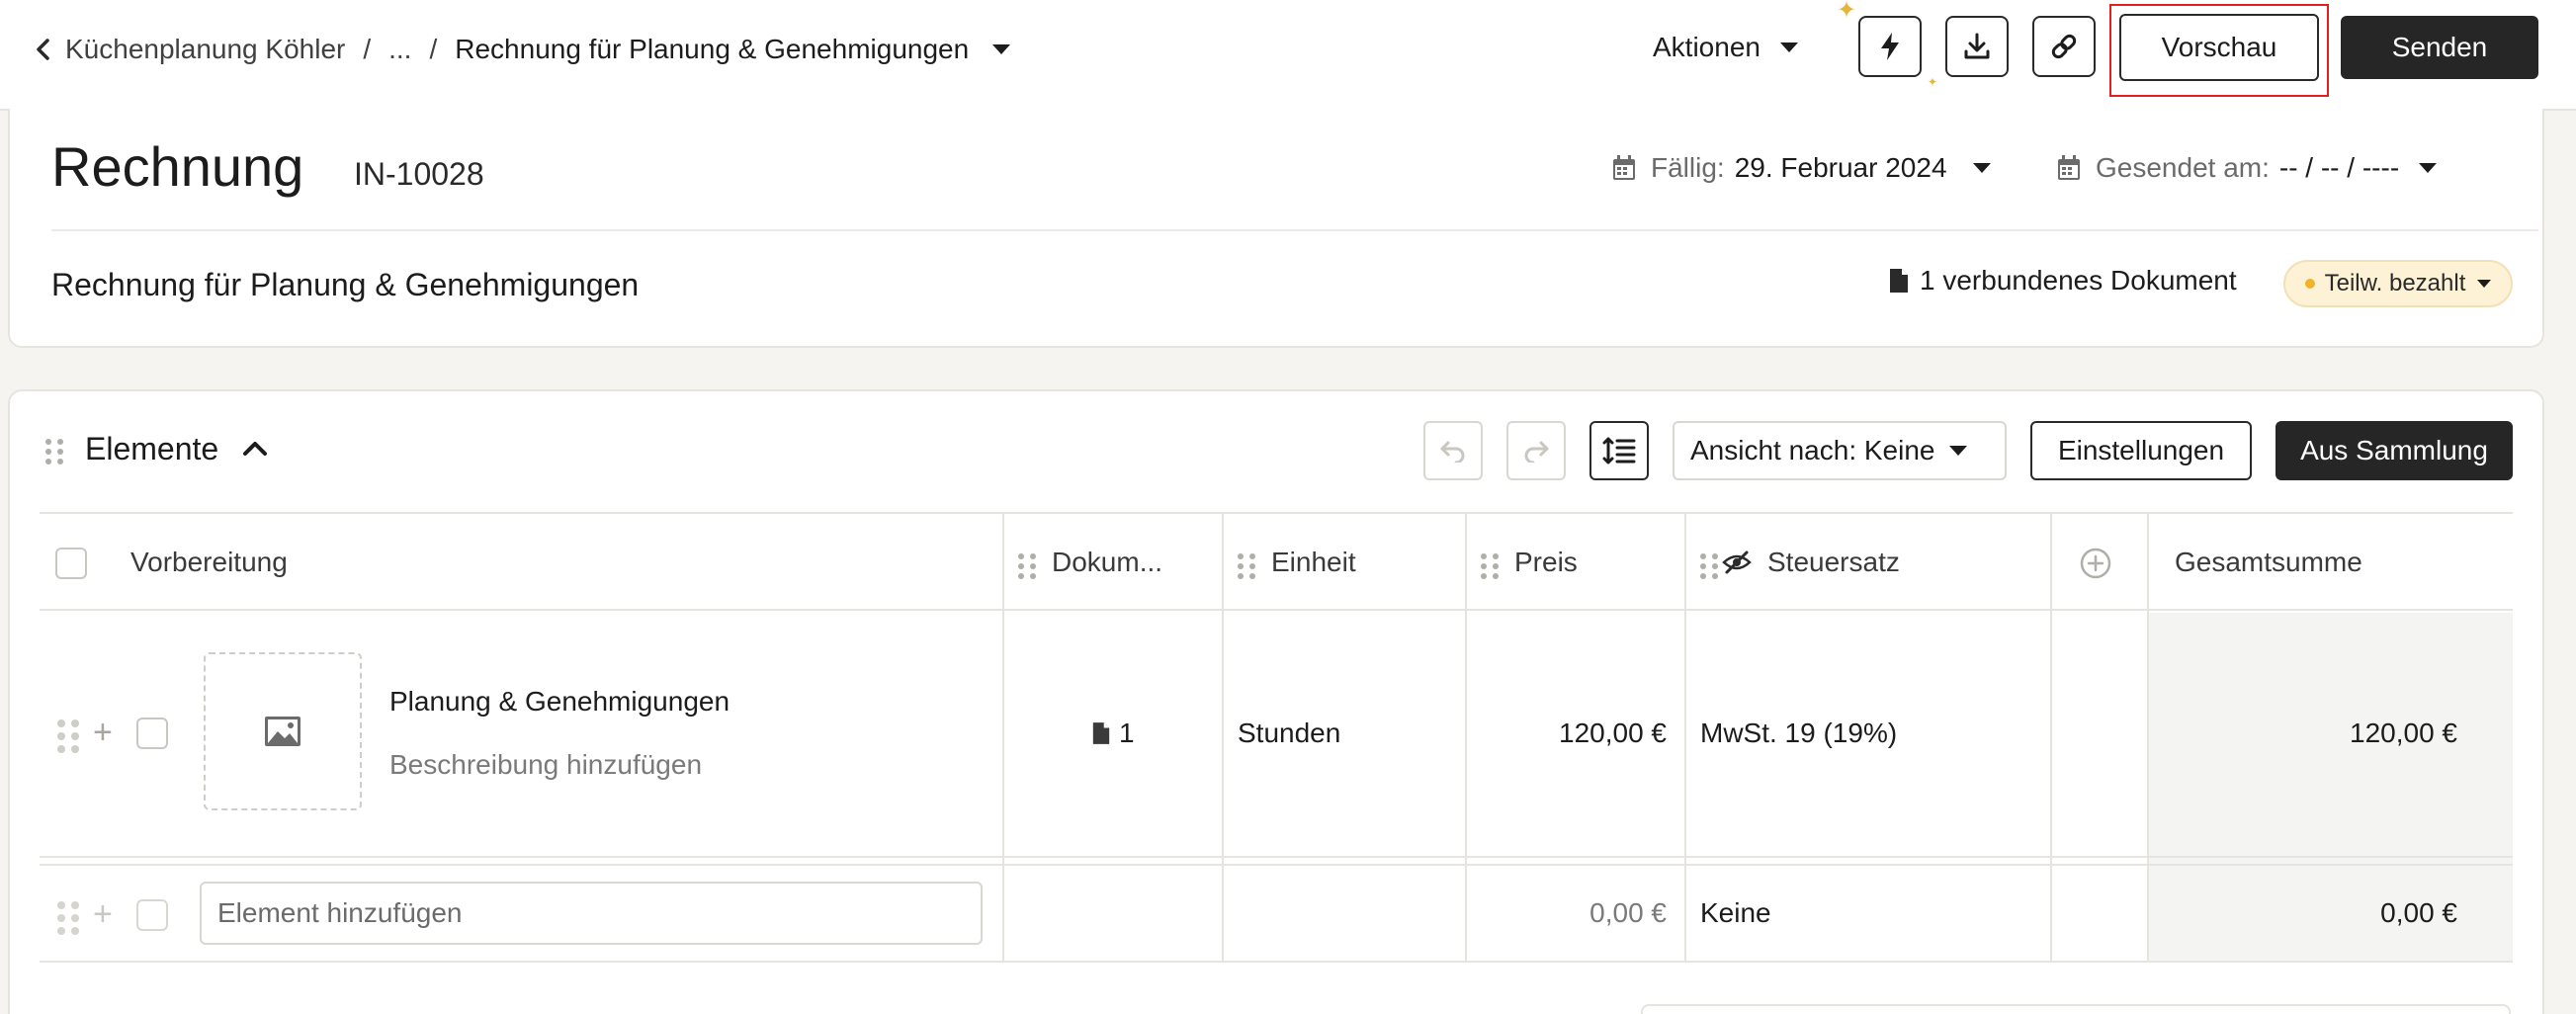 The width and height of the screenshot is (2576, 1014). What do you see at coordinates (2268, 563) in the screenshot?
I see `column-header-total: Gesamtsumme` at bounding box center [2268, 563].